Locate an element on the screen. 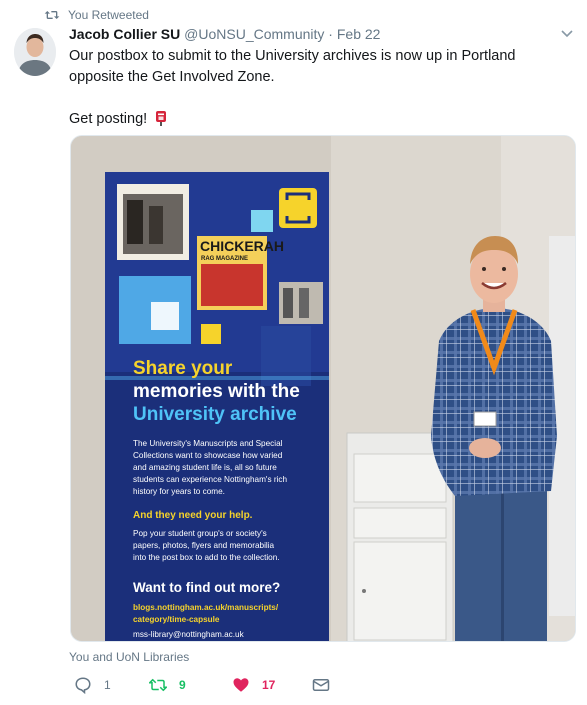 The height and width of the screenshot is (705, 587). poster-email: mss-library@nottingham.ac.uk is located at coordinates (189, 634).